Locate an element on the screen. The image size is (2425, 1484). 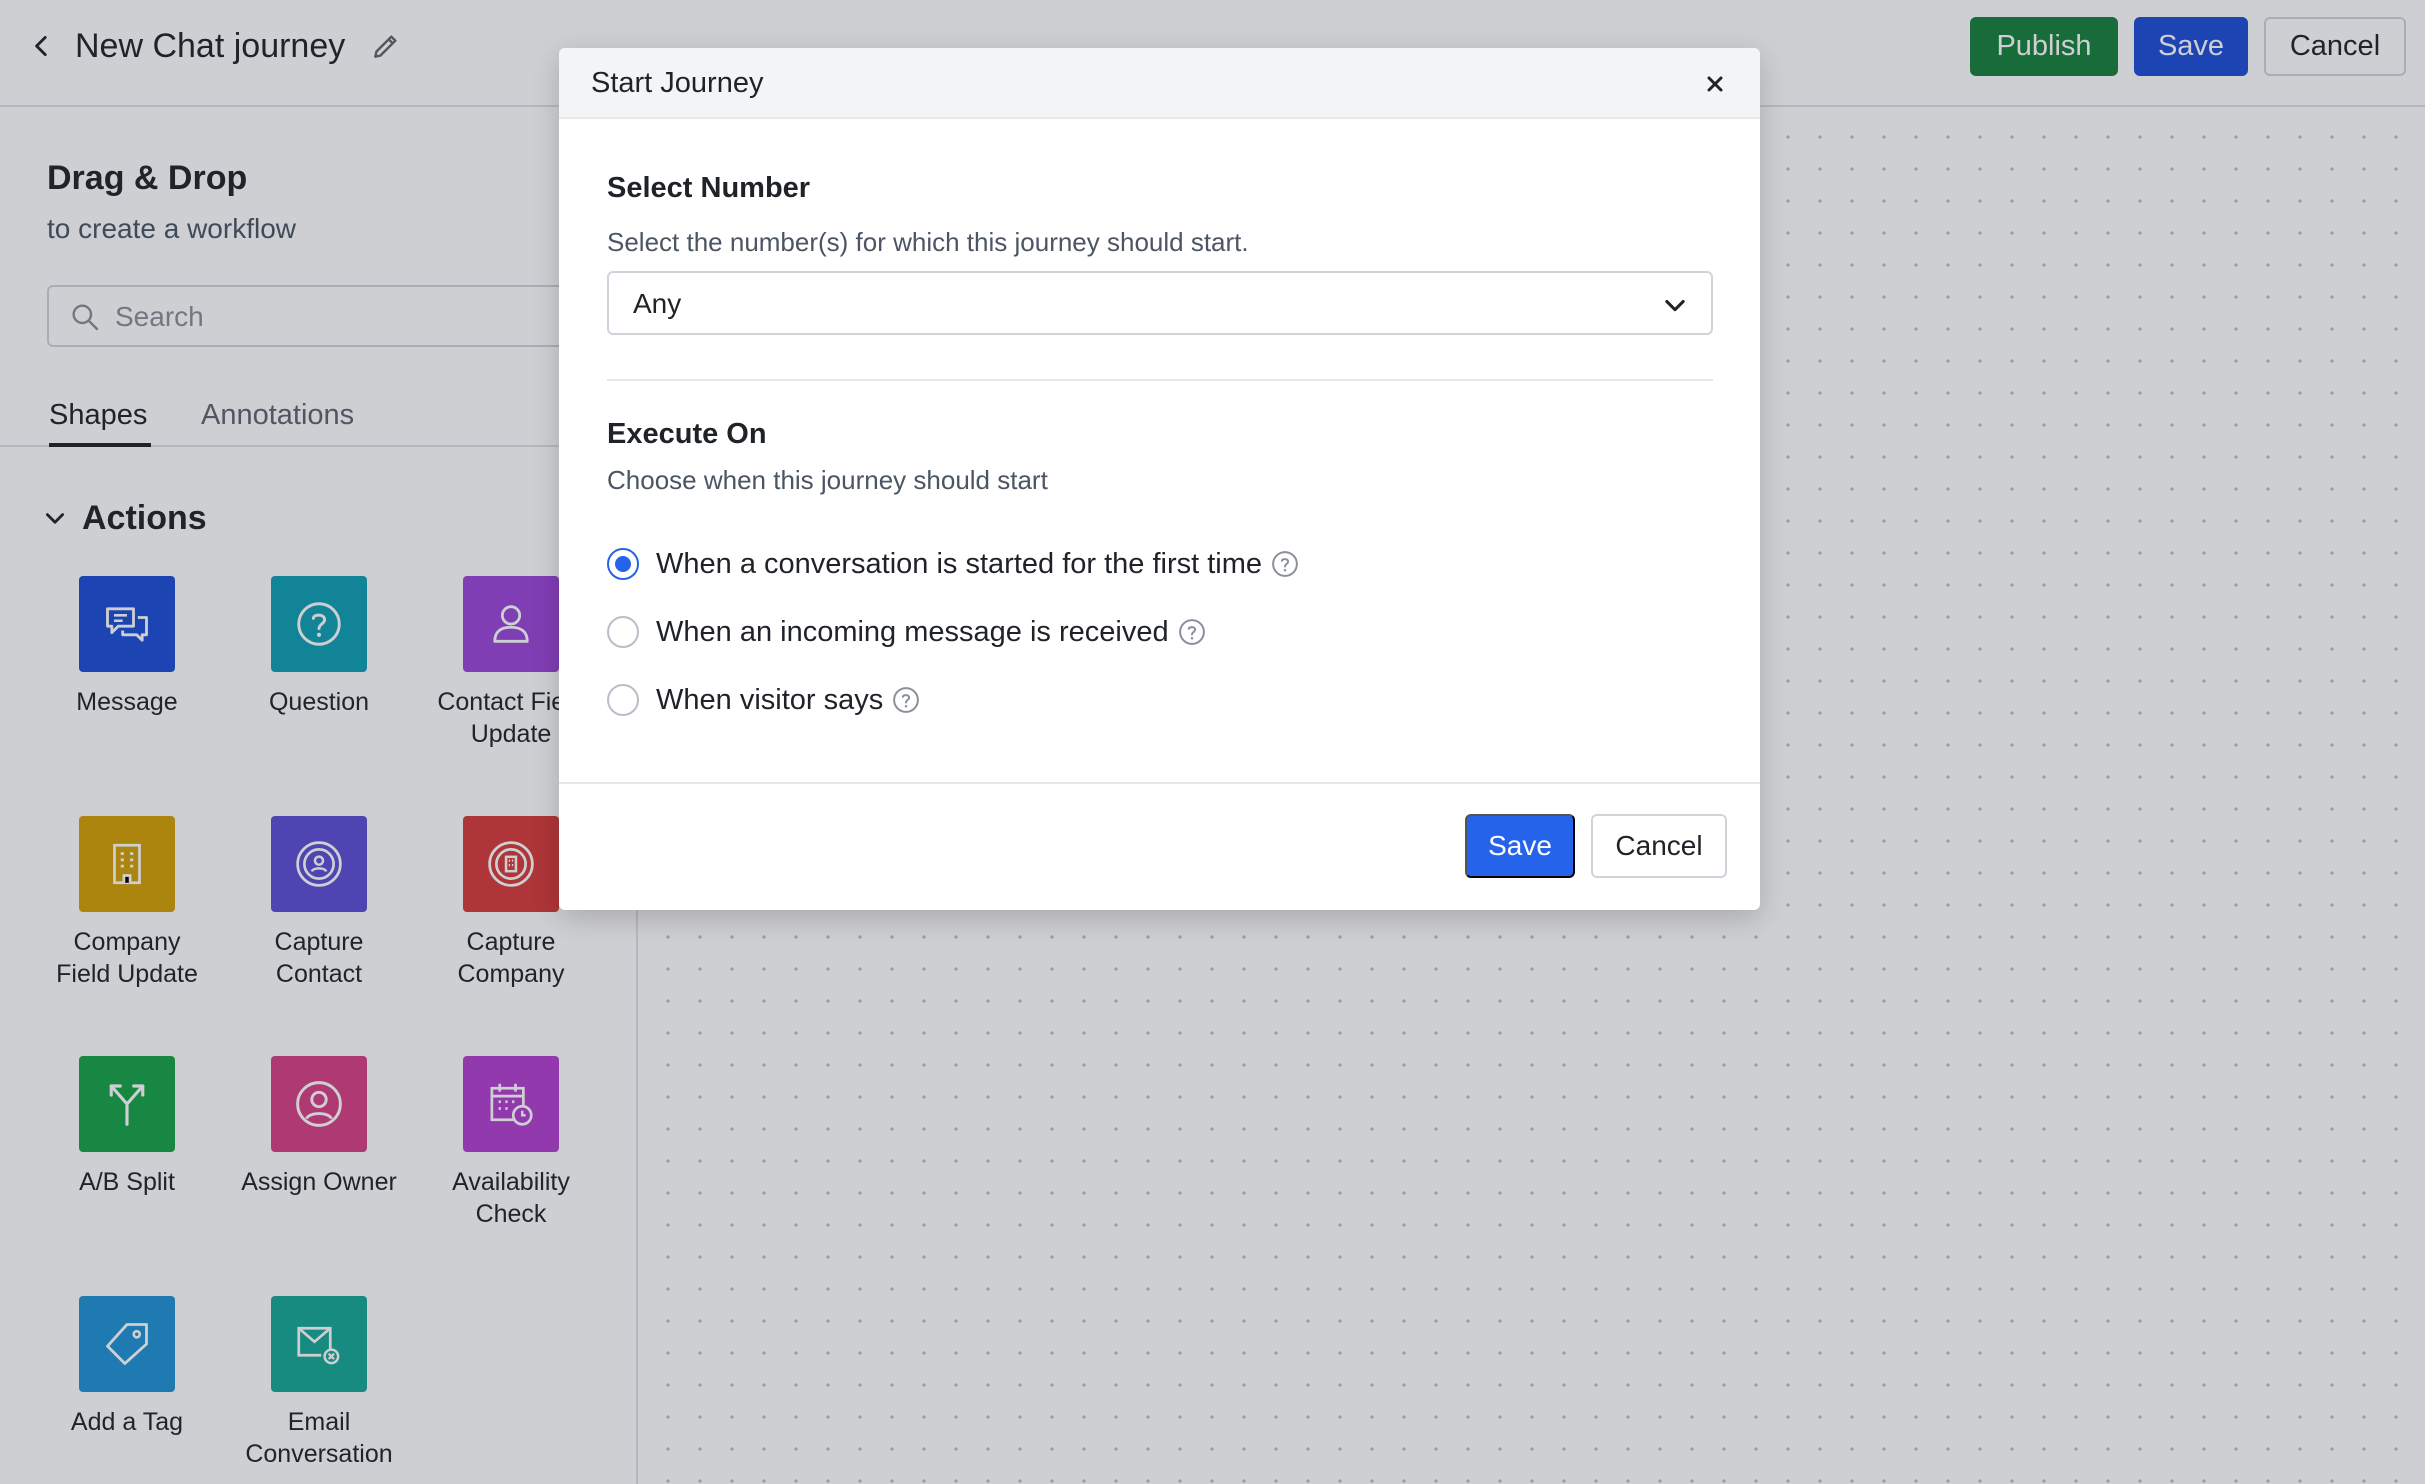
modal-cancel-button: Cancel is located at coordinates (1659, 846).